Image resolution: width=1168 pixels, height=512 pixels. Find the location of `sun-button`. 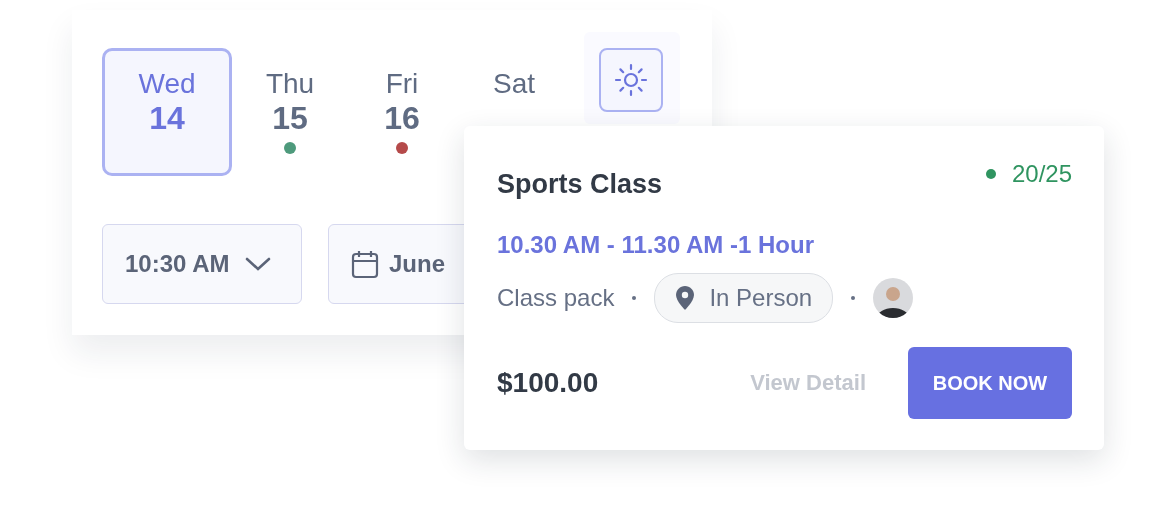

sun-button is located at coordinates (631, 80).